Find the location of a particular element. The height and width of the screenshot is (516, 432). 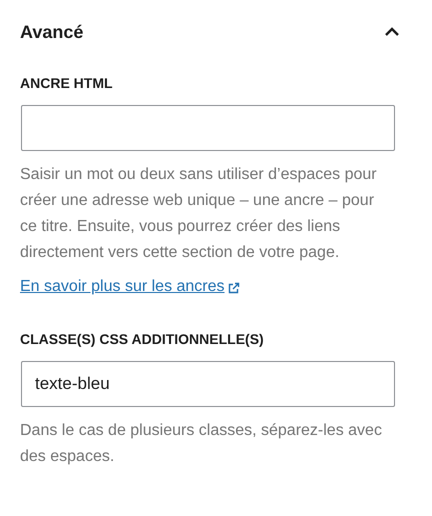

external-link-icon is located at coordinates (233, 288).